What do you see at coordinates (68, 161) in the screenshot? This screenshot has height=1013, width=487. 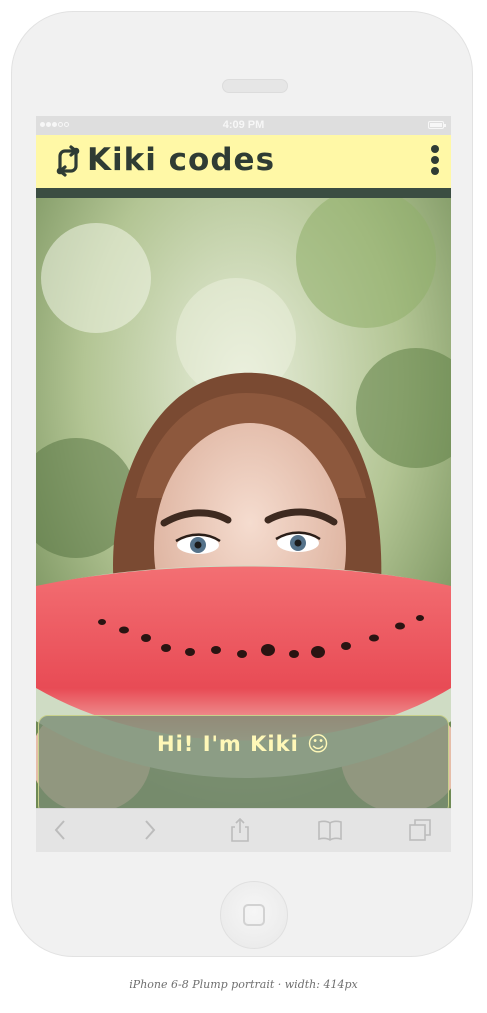 I see `sync-arrows-icon` at bounding box center [68, 161].